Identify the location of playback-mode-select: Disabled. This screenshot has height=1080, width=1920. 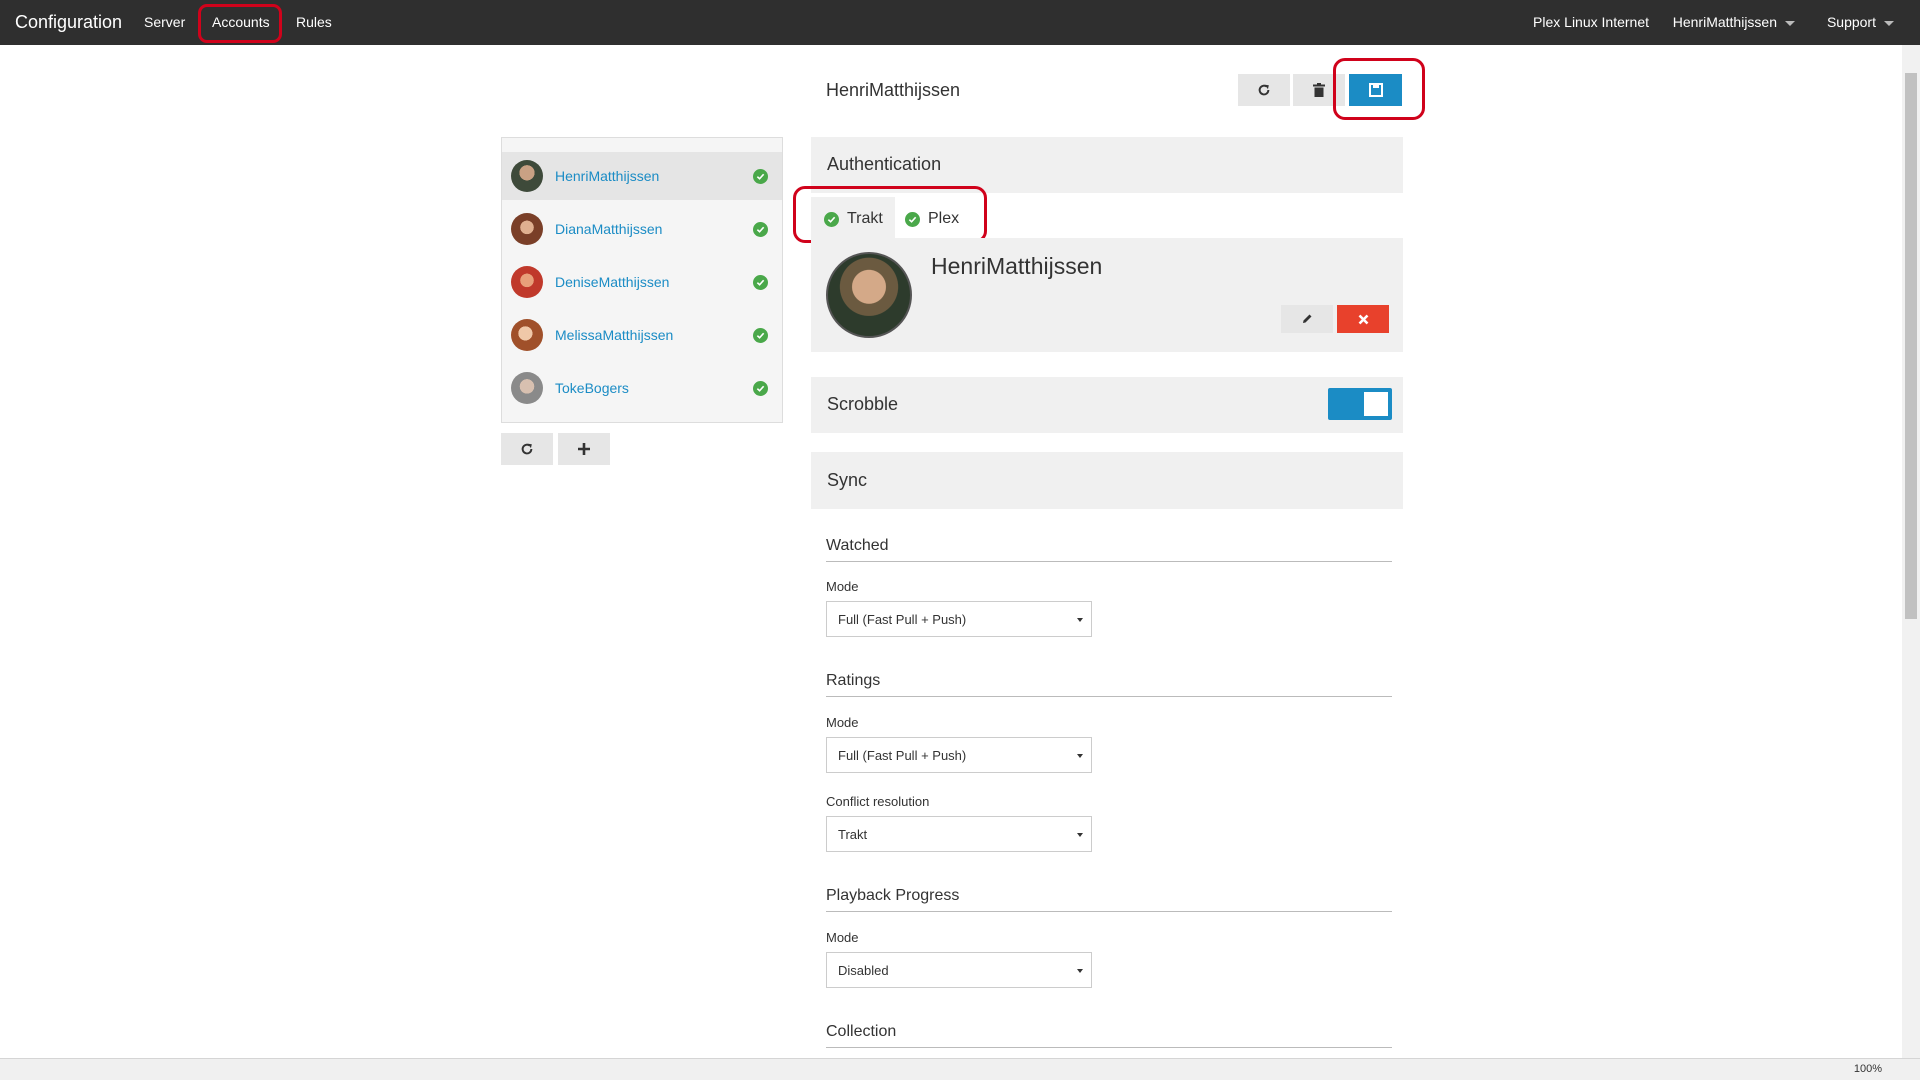
(959, 970).